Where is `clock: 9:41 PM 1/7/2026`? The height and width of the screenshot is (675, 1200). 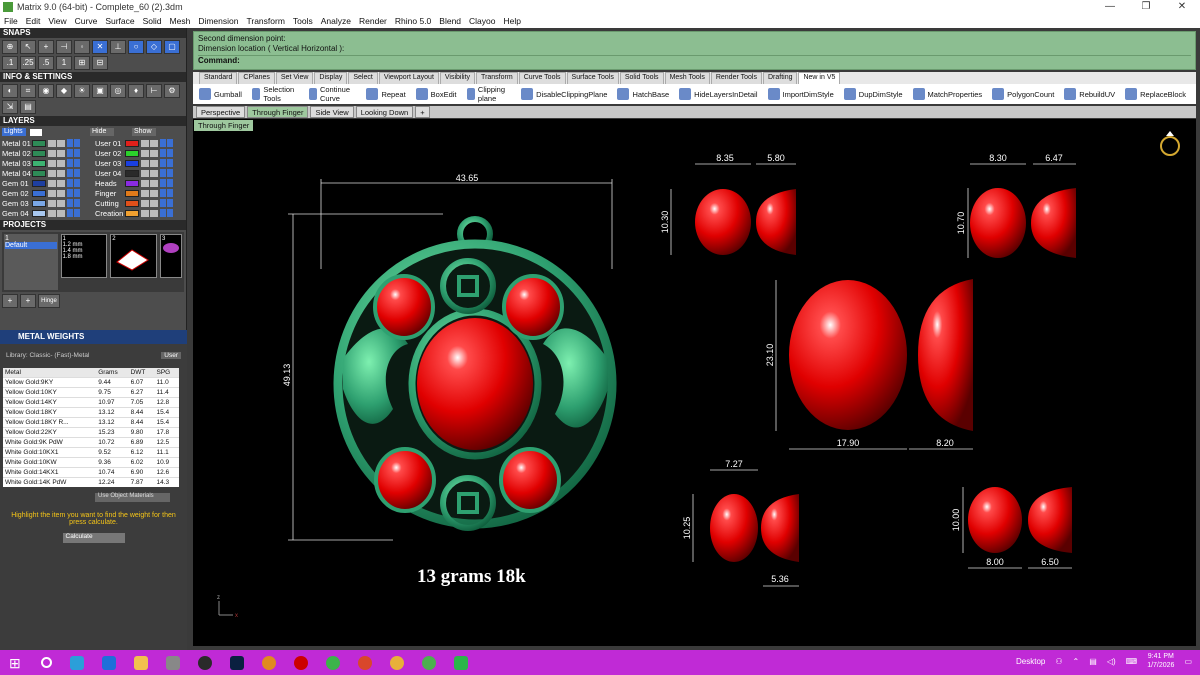
clock: 9:41 PM 1/7/2026 is located at coordinates (1160, 661).